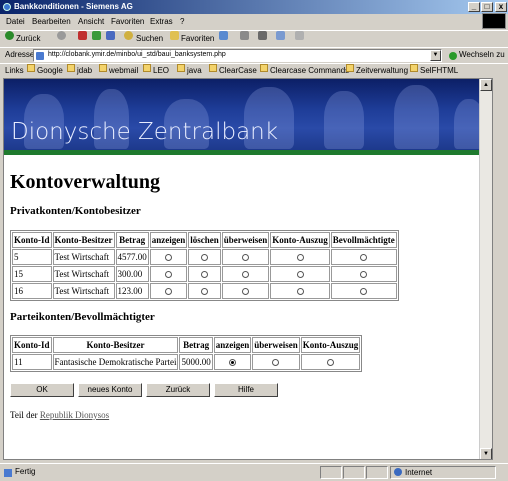 This screenshot has height=481, width=508. What do you see at coordinates (91, 22) in the screenshot?
I see `menu-ansicht: Ansicht` at bounding box center [91, 22].